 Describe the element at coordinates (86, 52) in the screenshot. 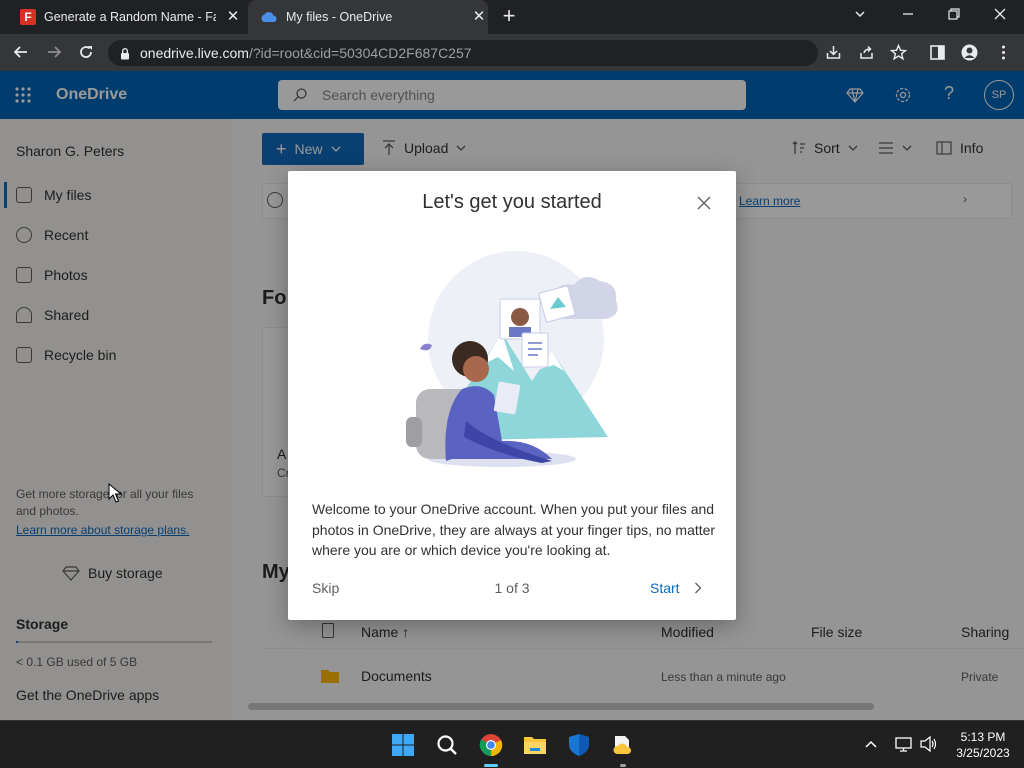

I see `reload-icon` at that location.